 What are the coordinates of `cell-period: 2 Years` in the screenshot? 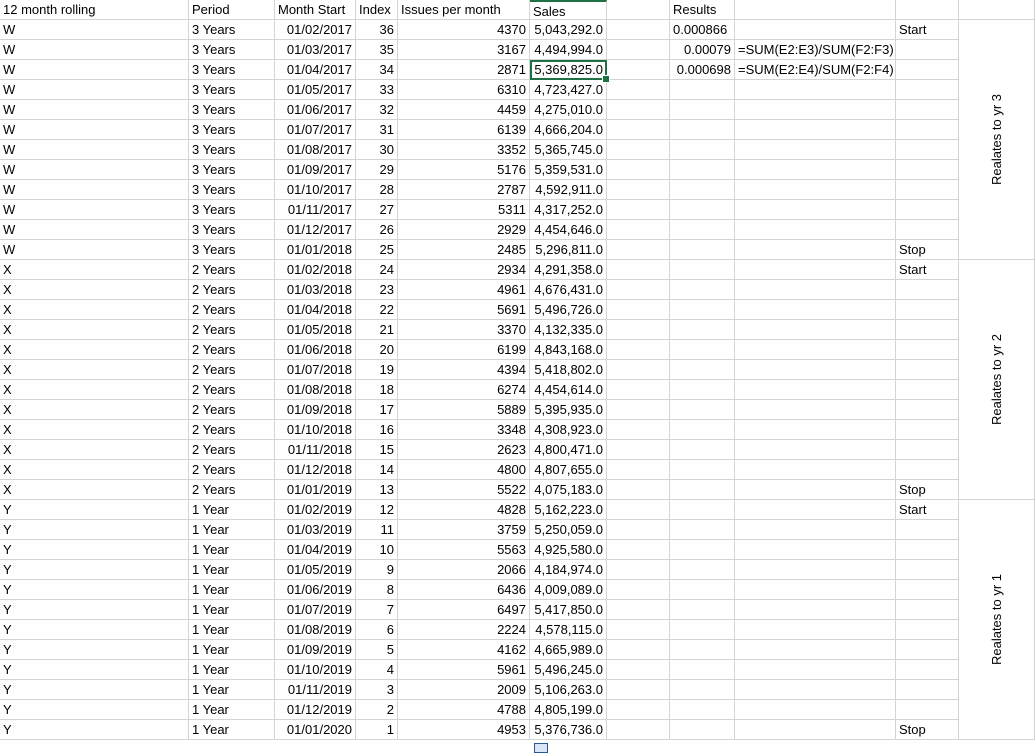 It's located at (232, 390).